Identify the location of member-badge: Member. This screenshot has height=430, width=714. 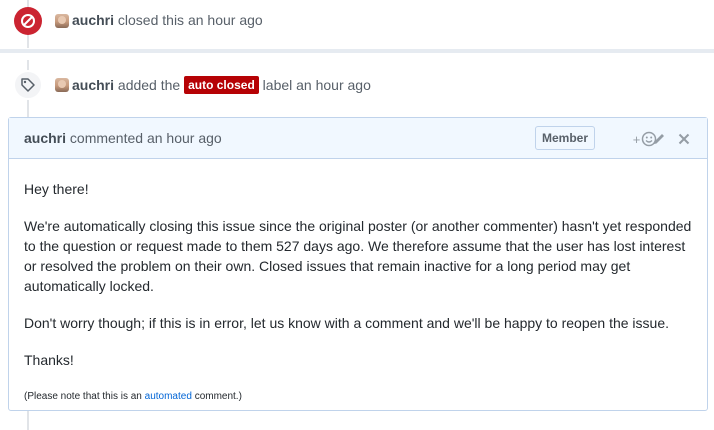
(564, 138).